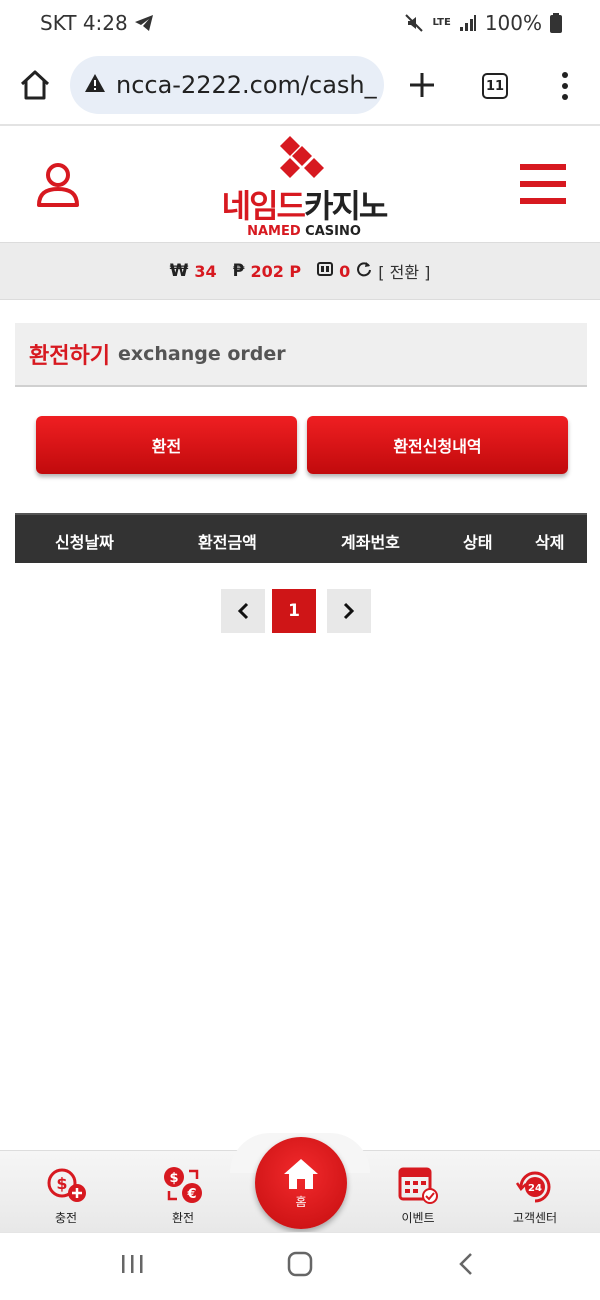  I want to click on more-options-icon, so click(565, 88).